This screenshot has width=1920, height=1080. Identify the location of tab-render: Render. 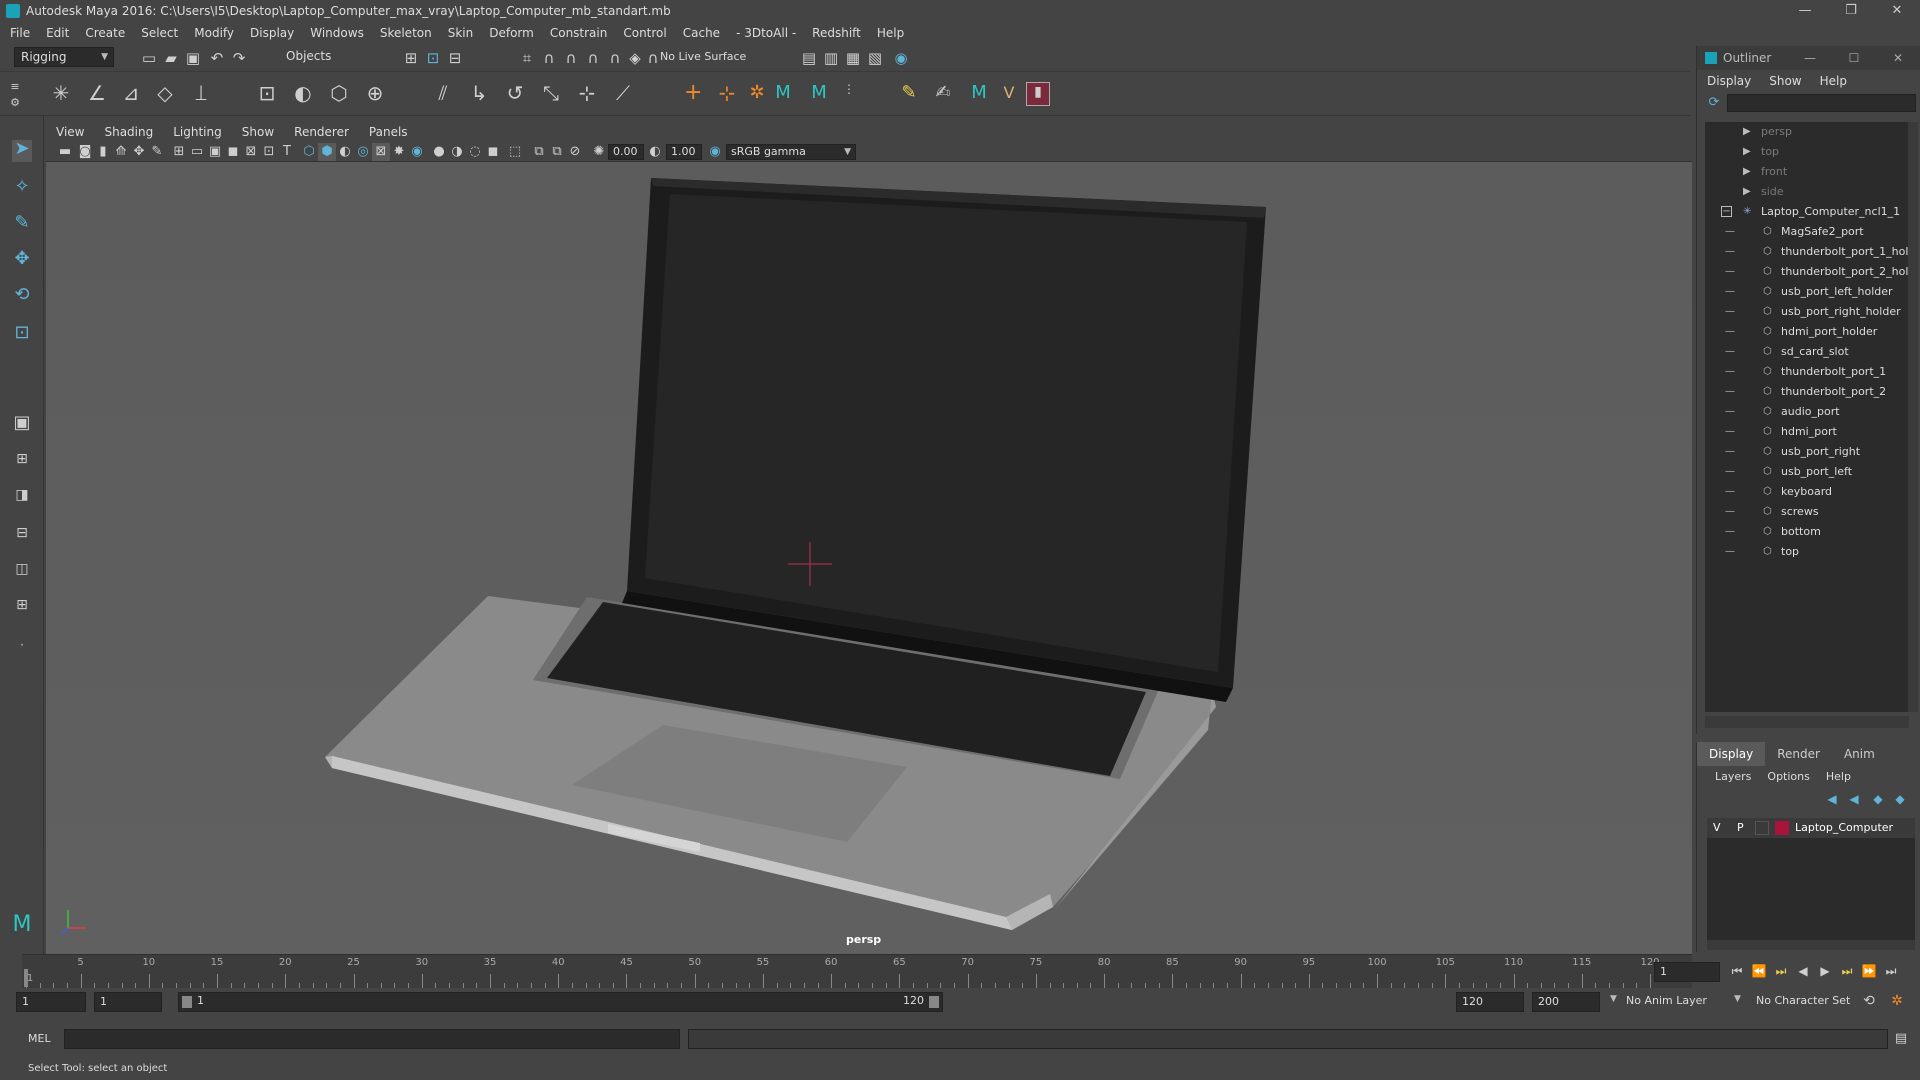
(1798, 754).